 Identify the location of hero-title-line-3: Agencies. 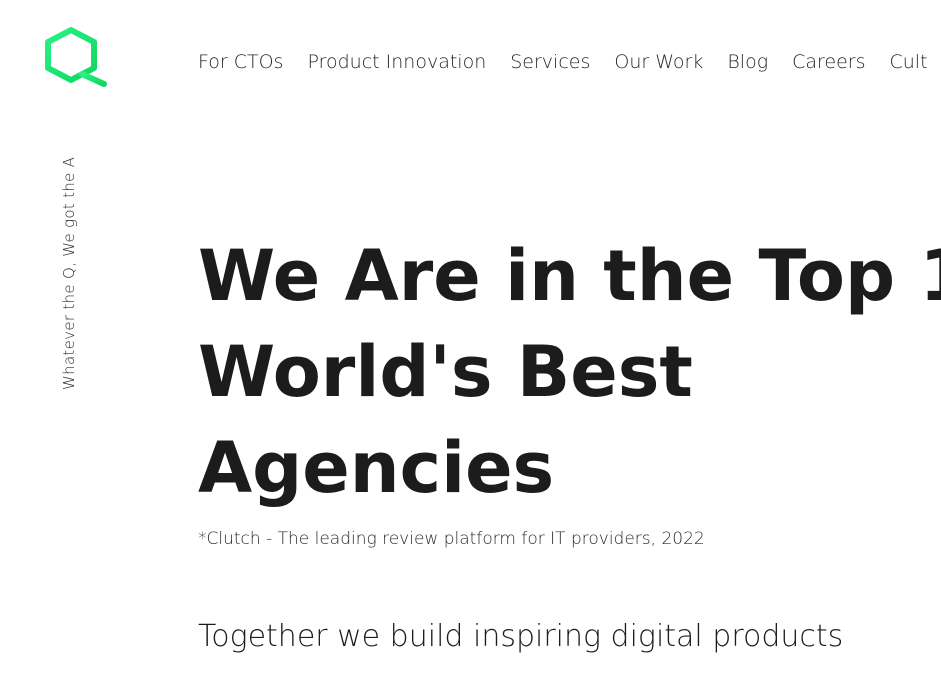
(376, 468).